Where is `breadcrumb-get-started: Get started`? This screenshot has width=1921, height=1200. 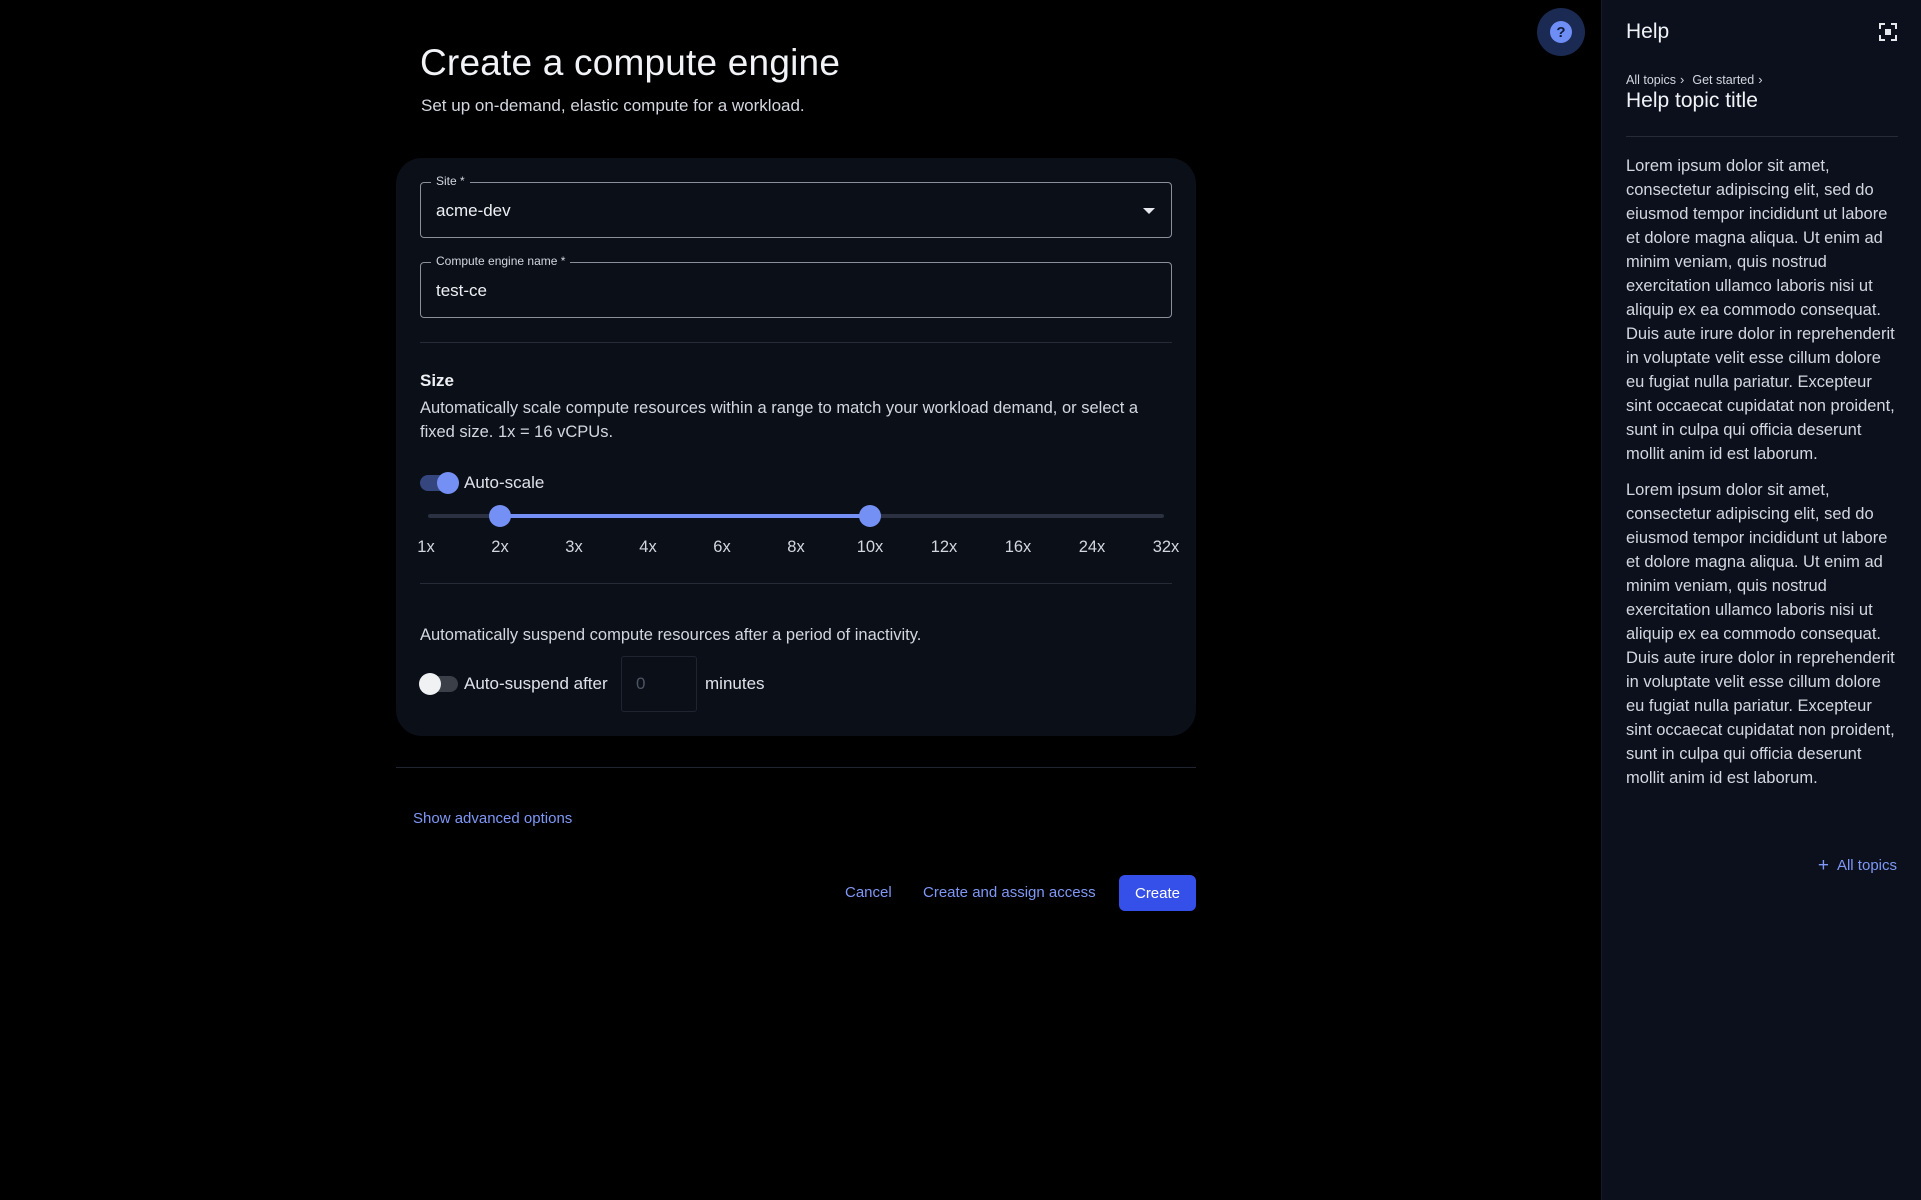 breadcrumb-get-started: Get started is located at coordinates (1723, 80).